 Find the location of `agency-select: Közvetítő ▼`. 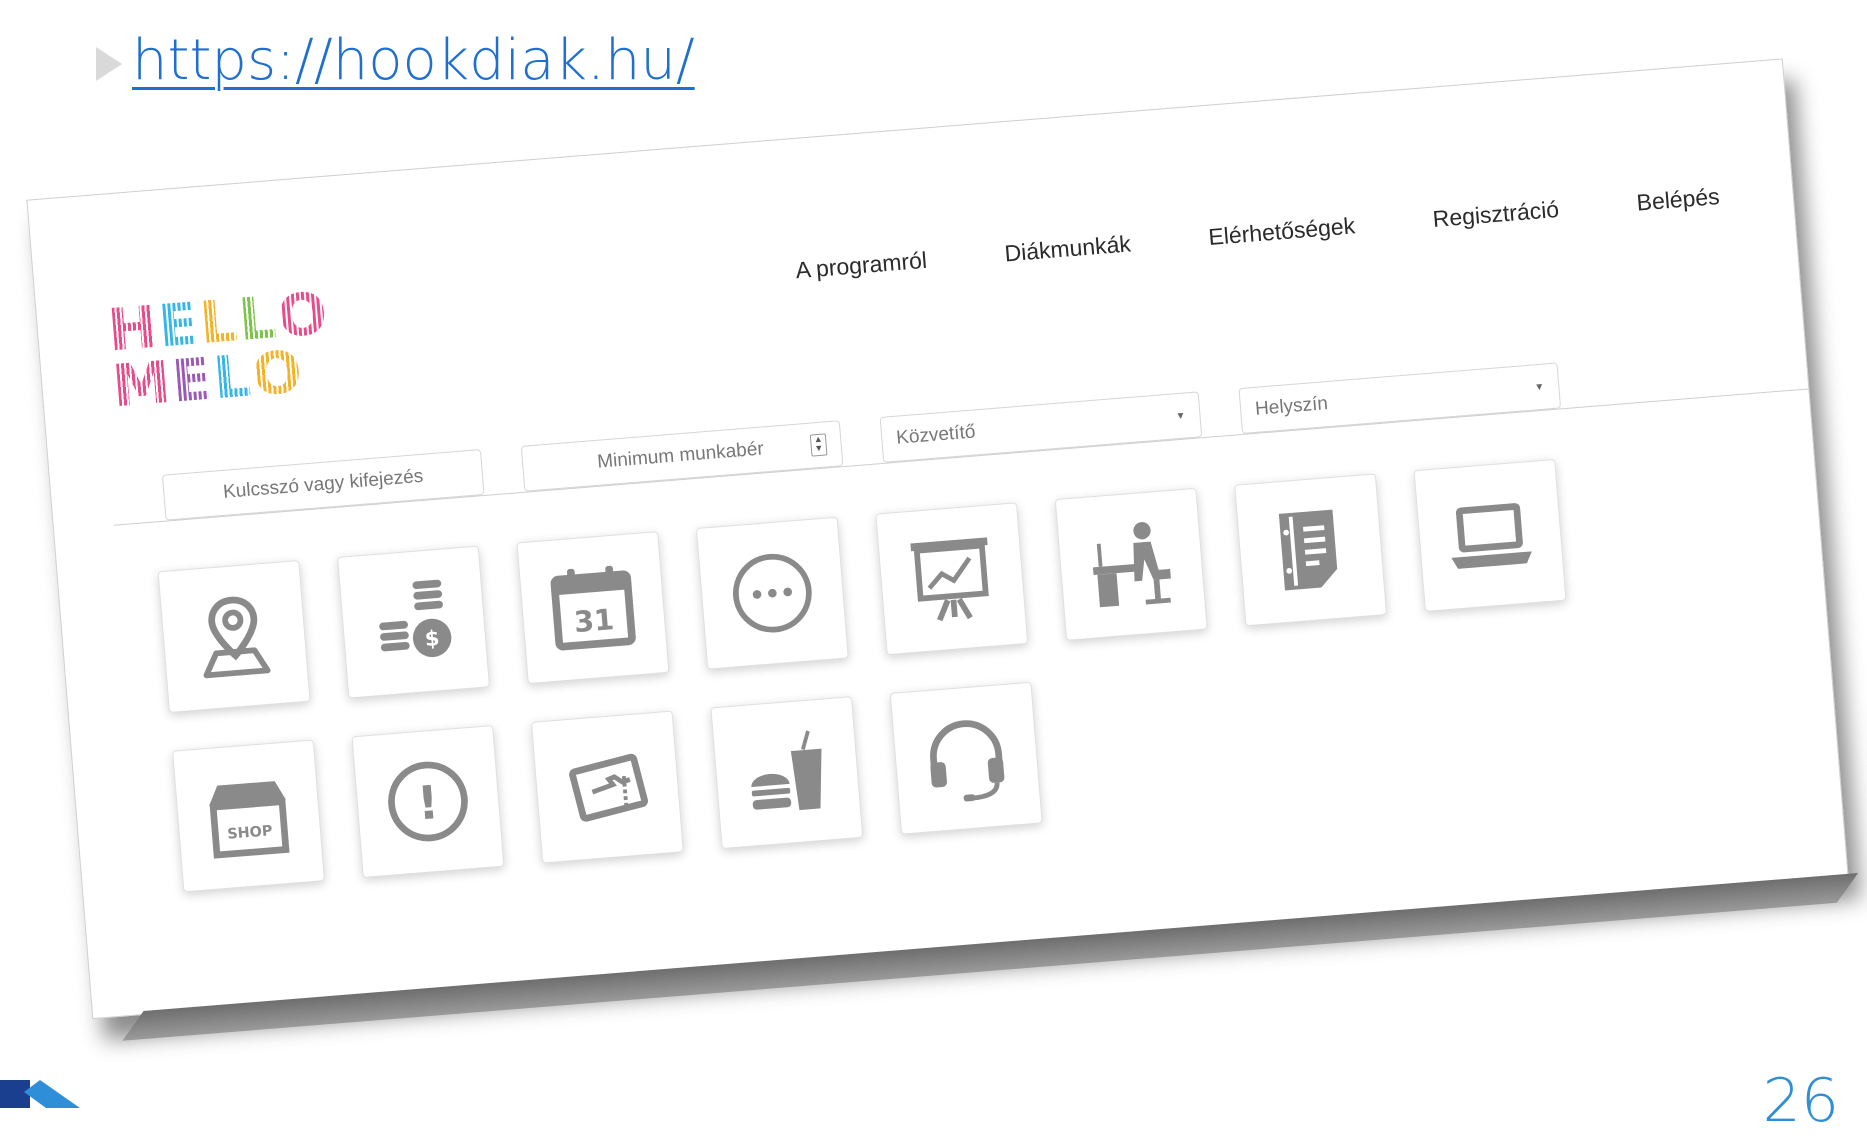

agency-select: Közvetítő ▼ is located at coordinates (1041, 427).